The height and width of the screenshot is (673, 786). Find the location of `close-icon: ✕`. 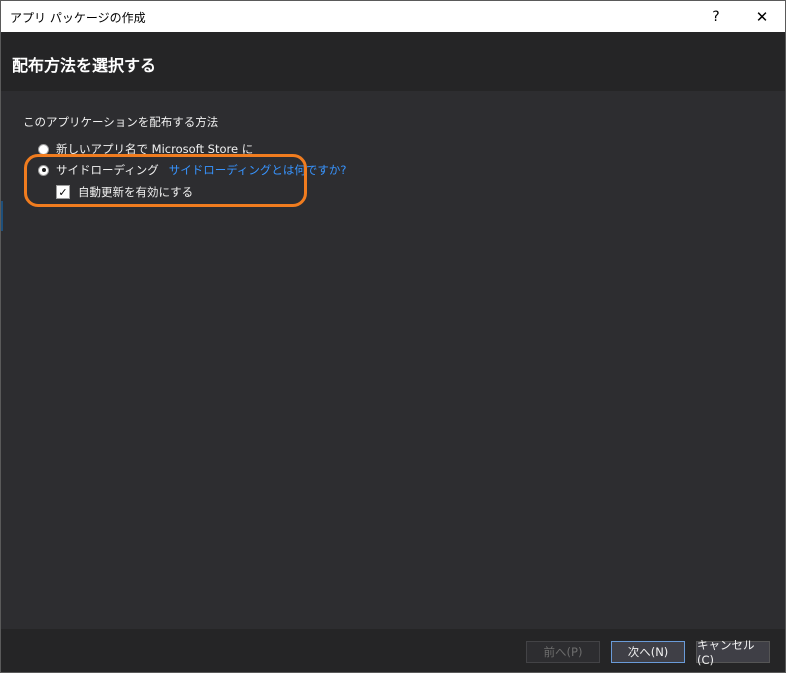

close-icon: ✕ is located at coordinates (762, 16).